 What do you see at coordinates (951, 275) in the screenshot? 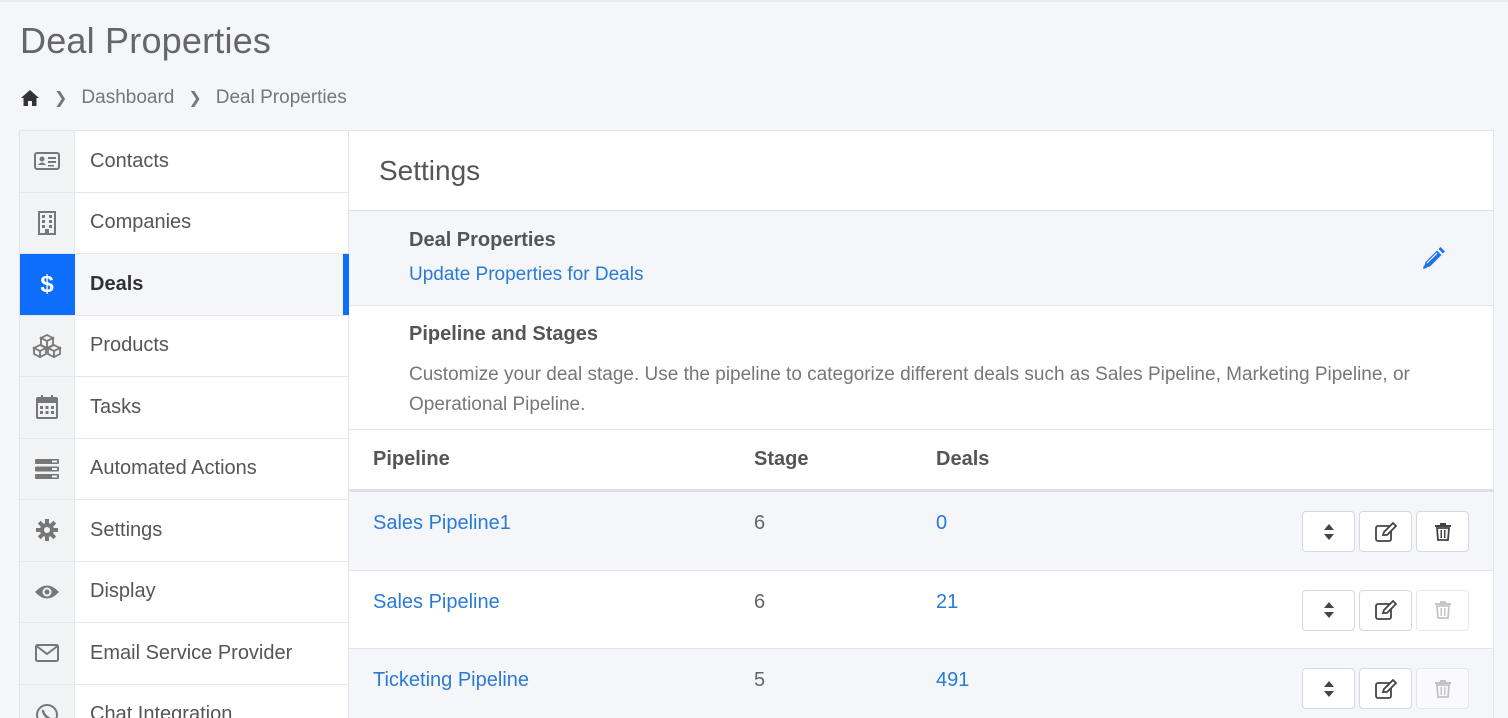
I see `update-properties-link: Update Properties for Deals` at bounding box center [951, 275].